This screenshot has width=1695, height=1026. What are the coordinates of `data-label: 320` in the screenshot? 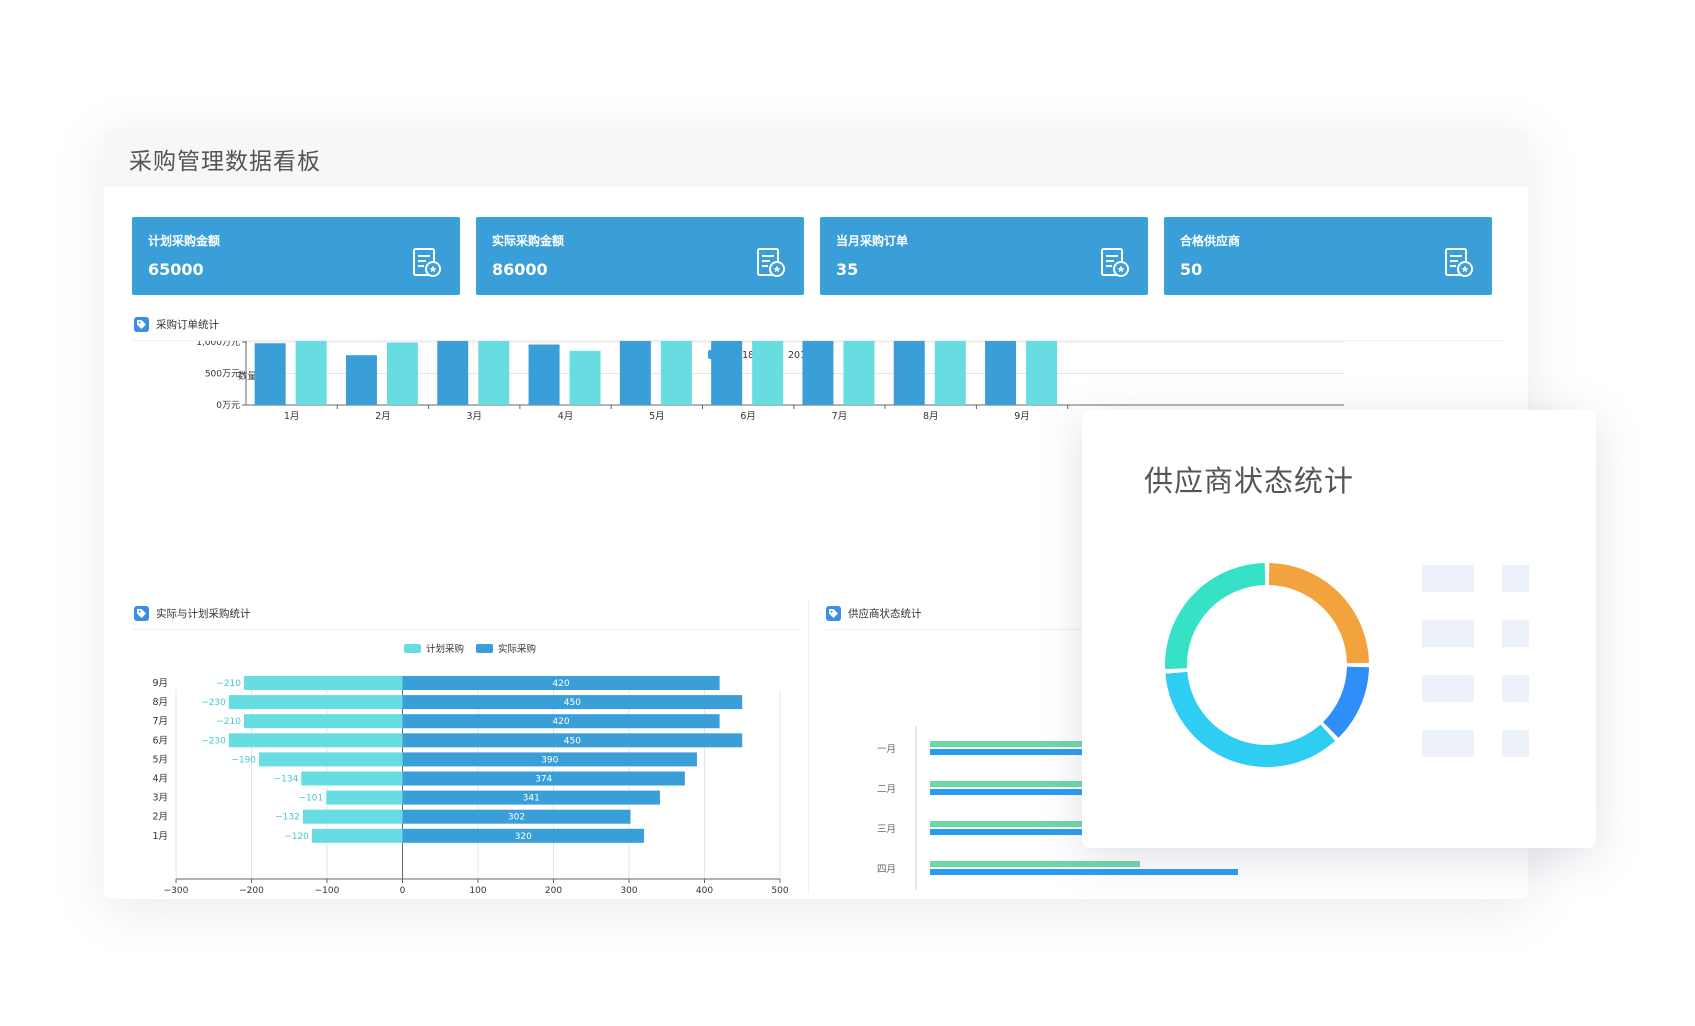 It's located at (523, 837).